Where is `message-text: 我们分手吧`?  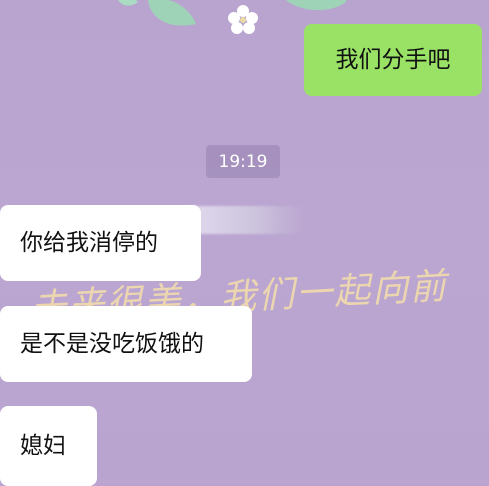 message-text: 我们分手吧 is located at coordinates (393, 60).